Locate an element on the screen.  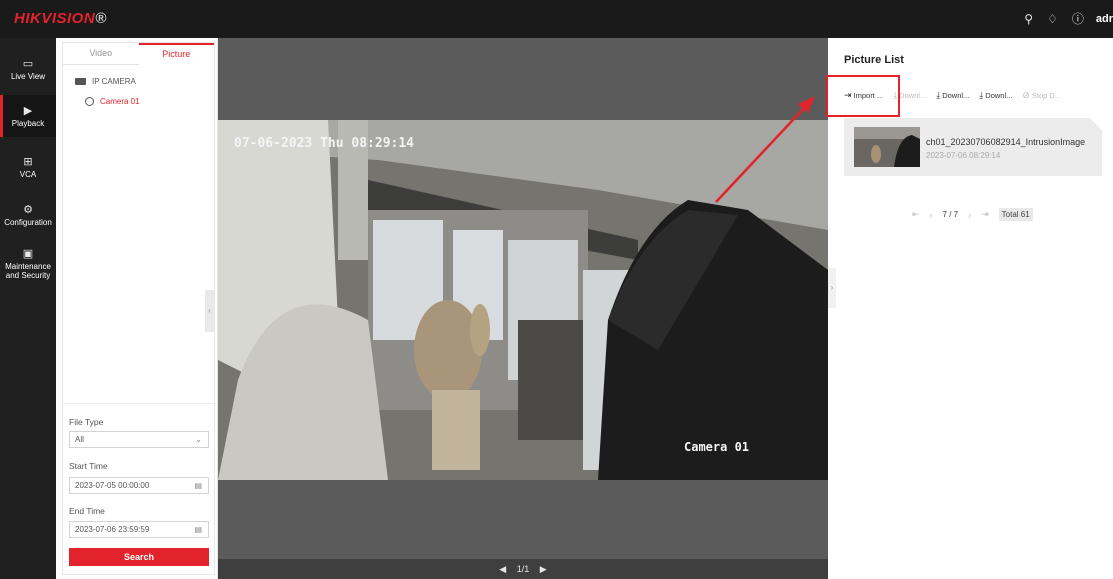
picture-name: ch01_20230706082914_IntrusionImage is located at coordinates (1006, 142).